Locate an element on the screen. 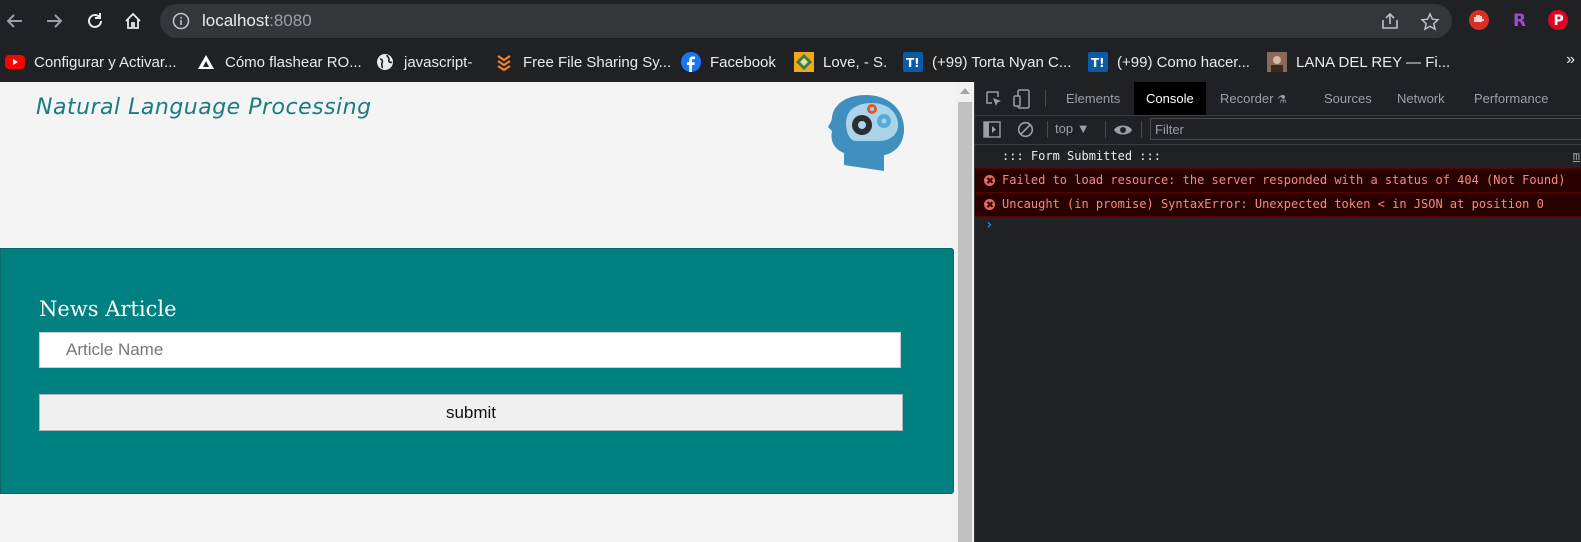 This screenshot has height=542, width=1581. tab-recorder: Recorder ⚗ is located at coordinates (1253, 98).